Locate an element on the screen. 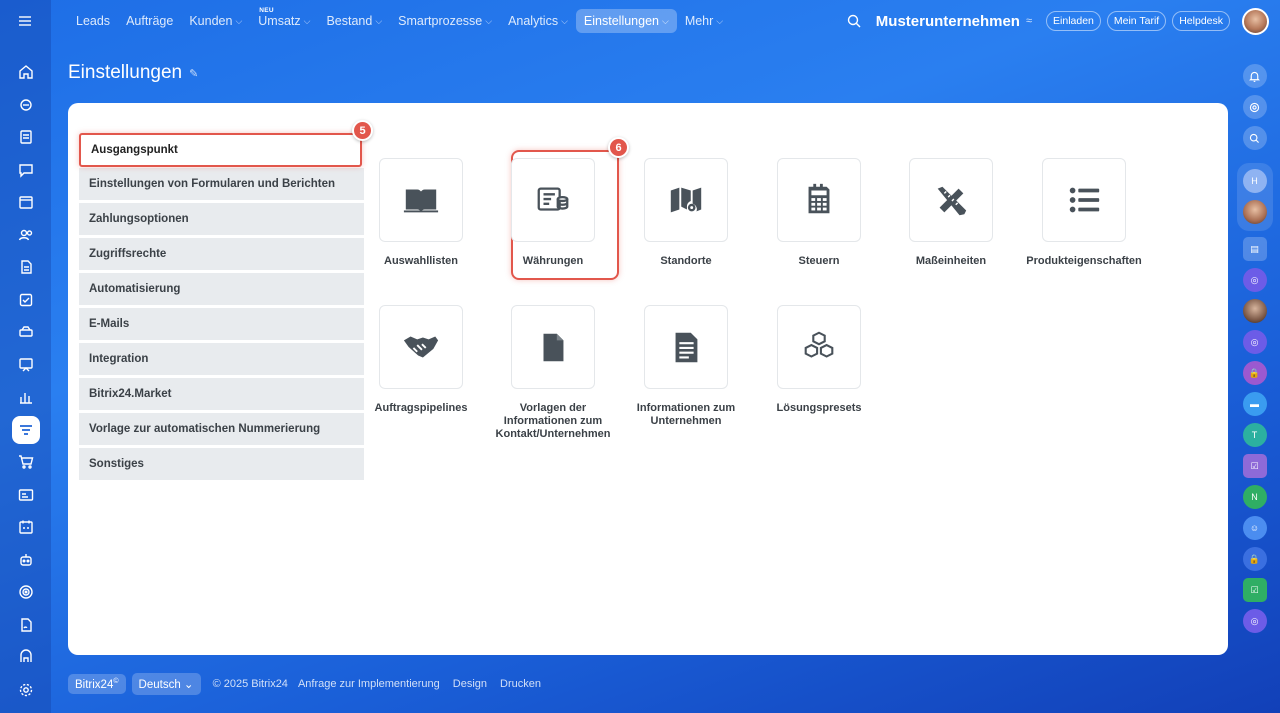  chevron-down-icon: ⌄ is located at coordinates (188, 685).